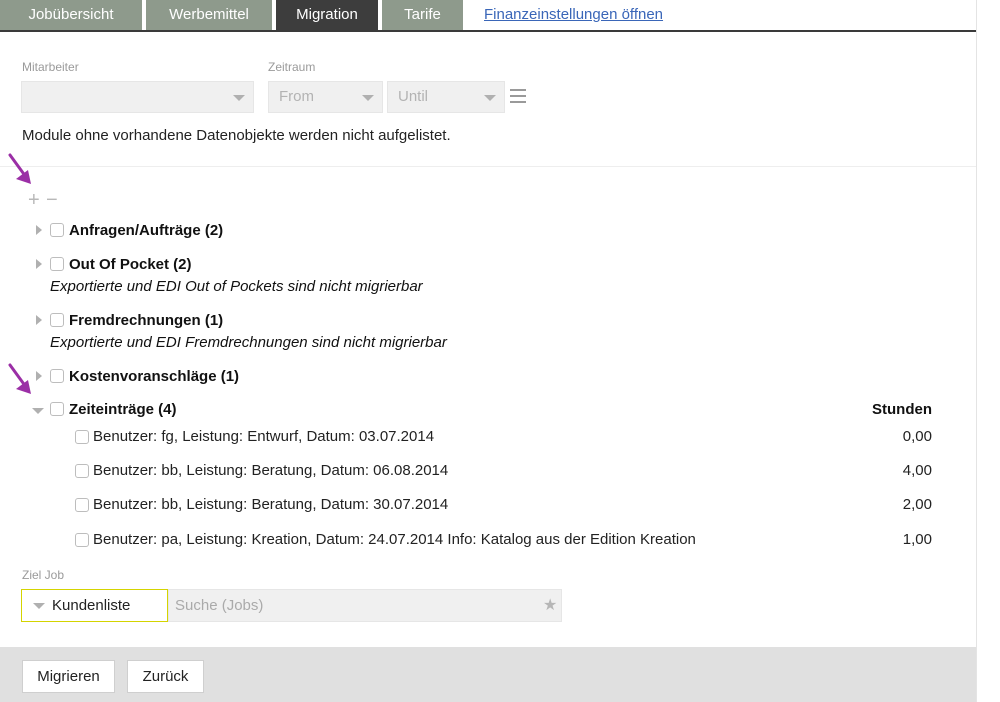  Describe the element at coordinates (292, 67) in the screenshot. I see `period-label: Zeitraum` at that location.